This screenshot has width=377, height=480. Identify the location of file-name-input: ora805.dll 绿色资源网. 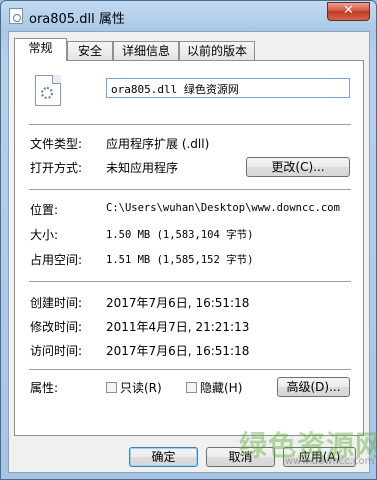
(228, 88).